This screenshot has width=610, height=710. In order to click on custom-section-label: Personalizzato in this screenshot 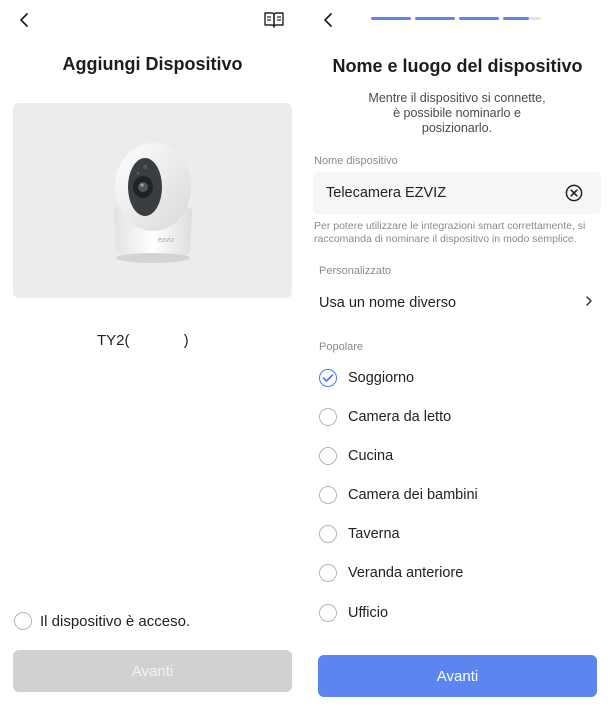, I will do `click(355, 271)`.